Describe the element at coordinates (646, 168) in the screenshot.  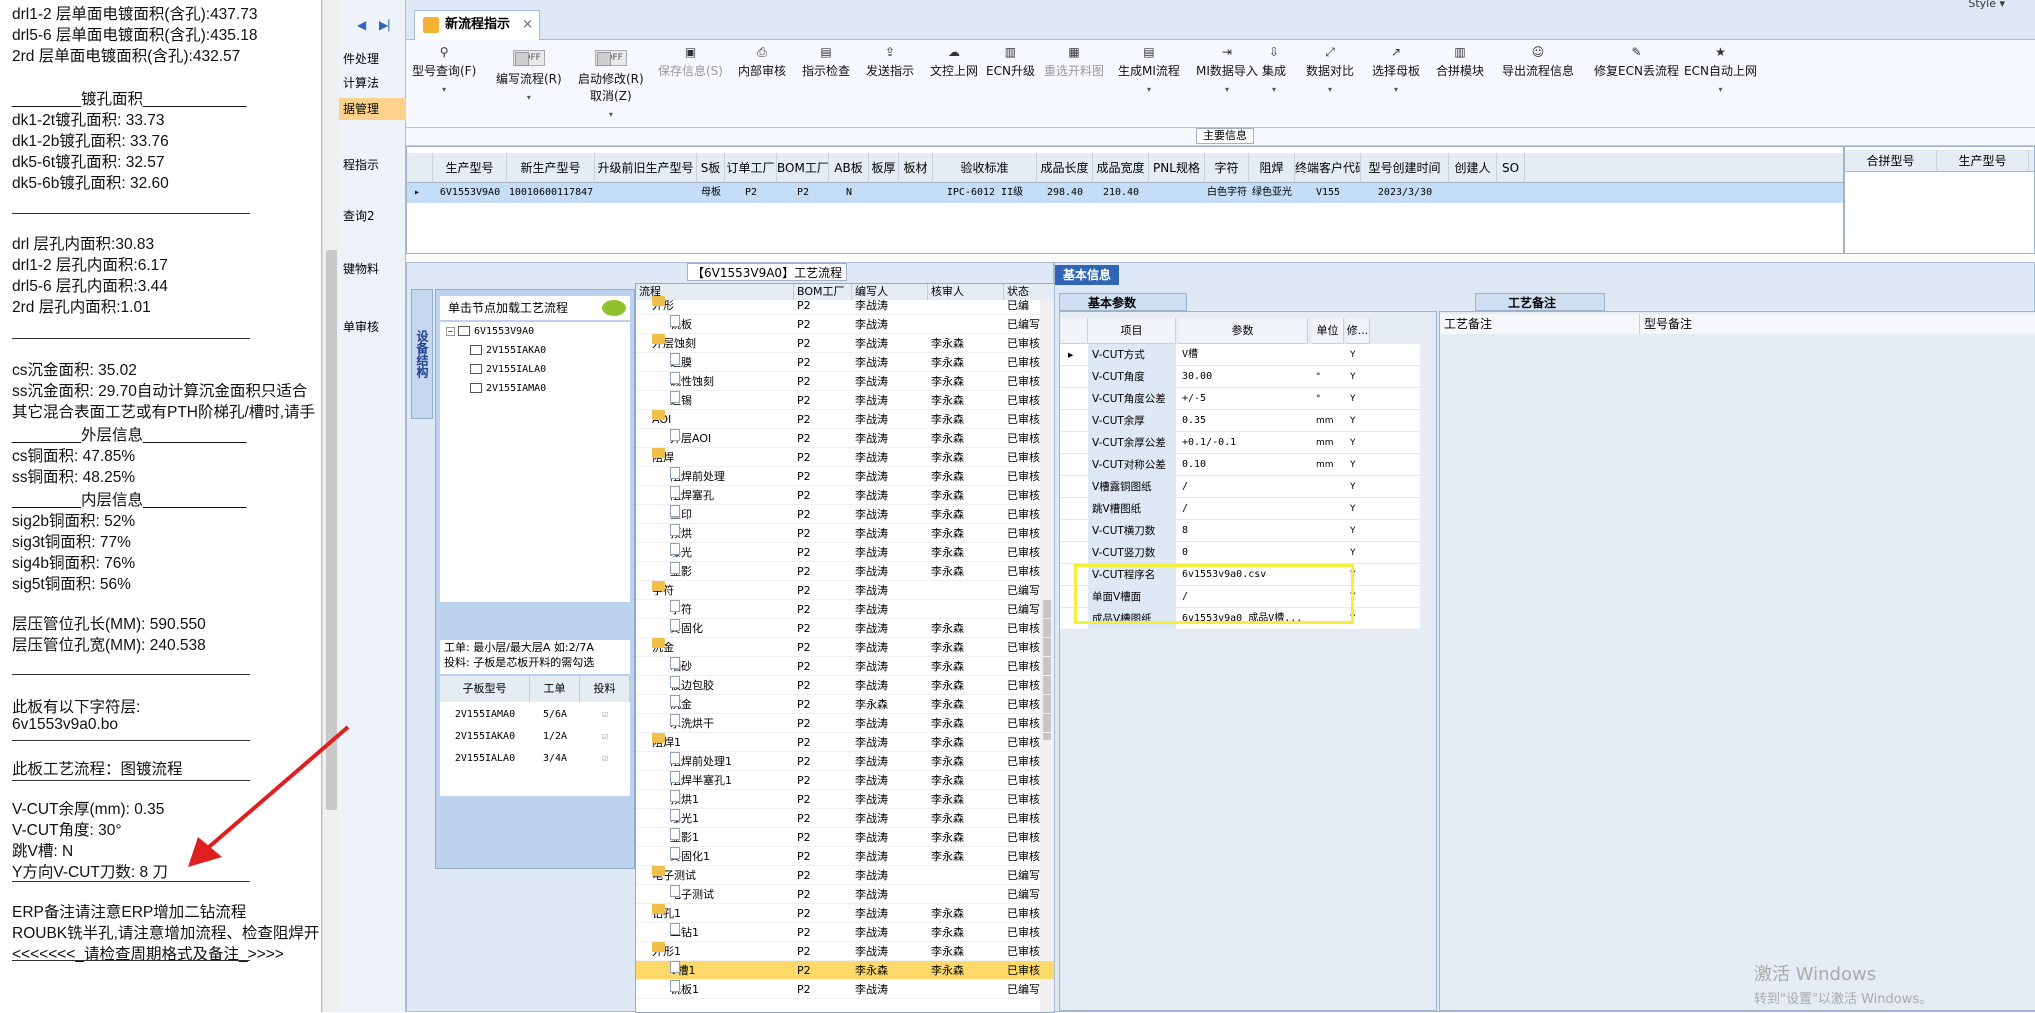
I see `column-header: 升级前旧生产型号` at that location.